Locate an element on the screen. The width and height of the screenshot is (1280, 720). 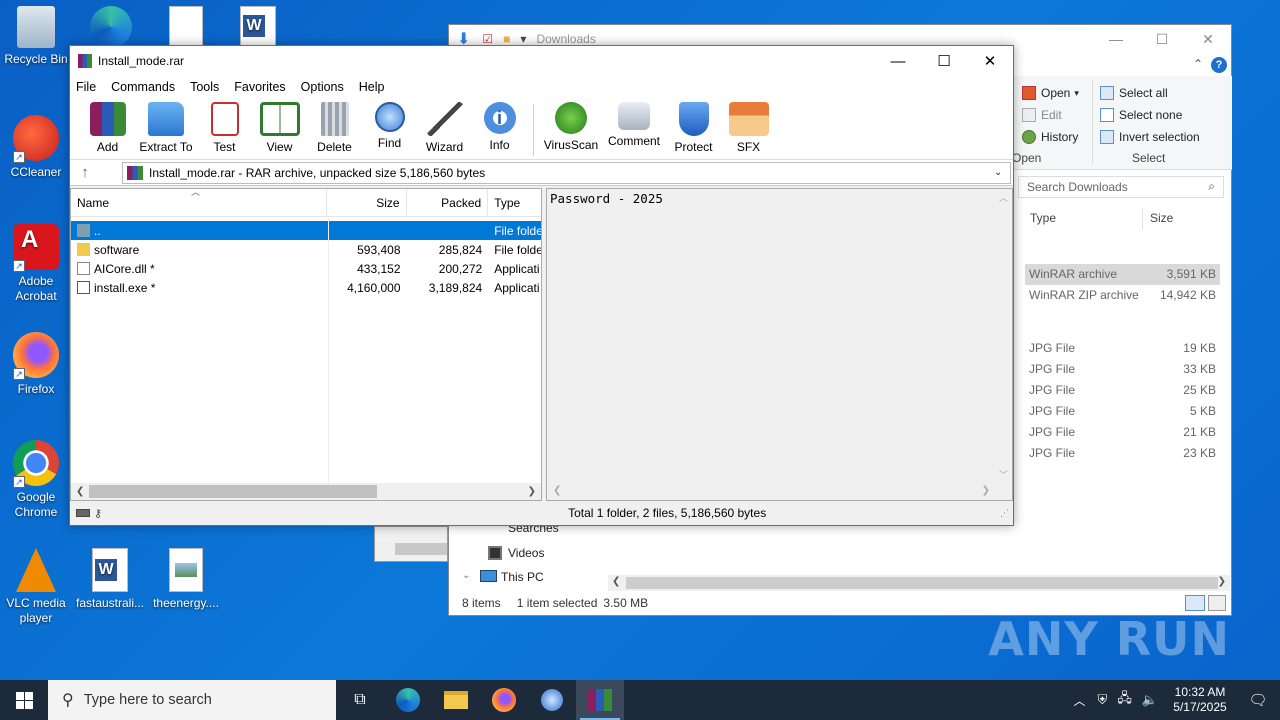
sfx-button: SFX is located at coordinates (748, 128).